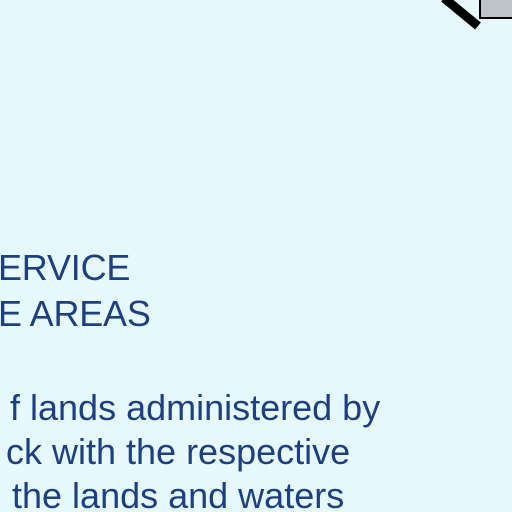 Image resolution: width=512 pixels, height=512 pixels. What do you see at coordinates (178, 451) in the screenshot?
I see `legend-body-line-2: ck with the respective` at bounding box center [178, 451].